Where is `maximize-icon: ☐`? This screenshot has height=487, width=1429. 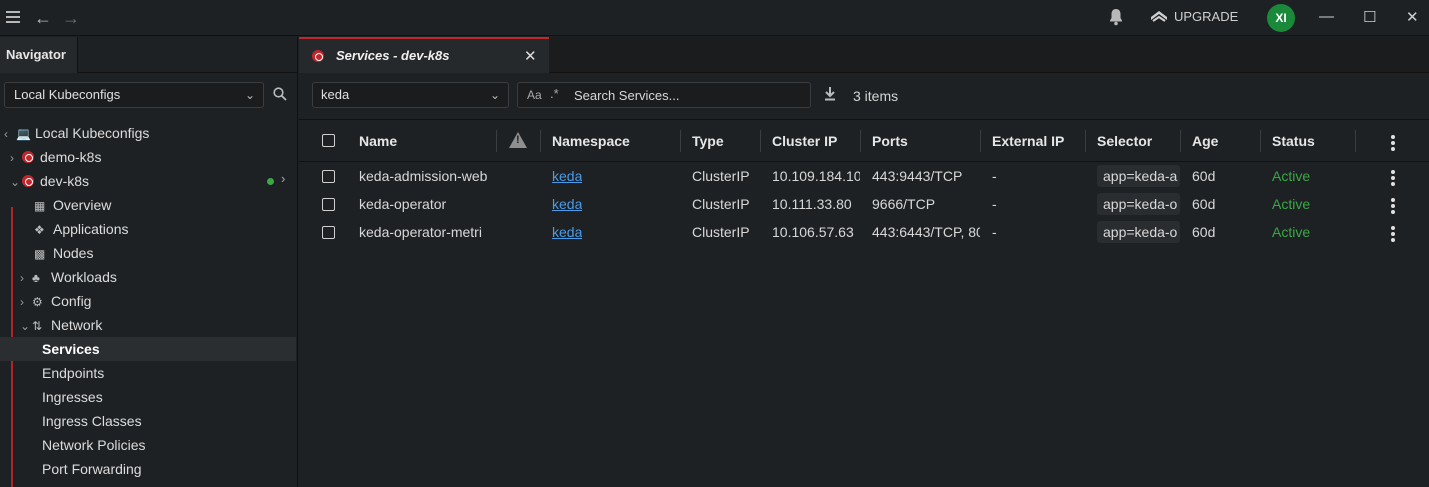 maximize-icon: ☐ is located at coordinates (1369, 17).